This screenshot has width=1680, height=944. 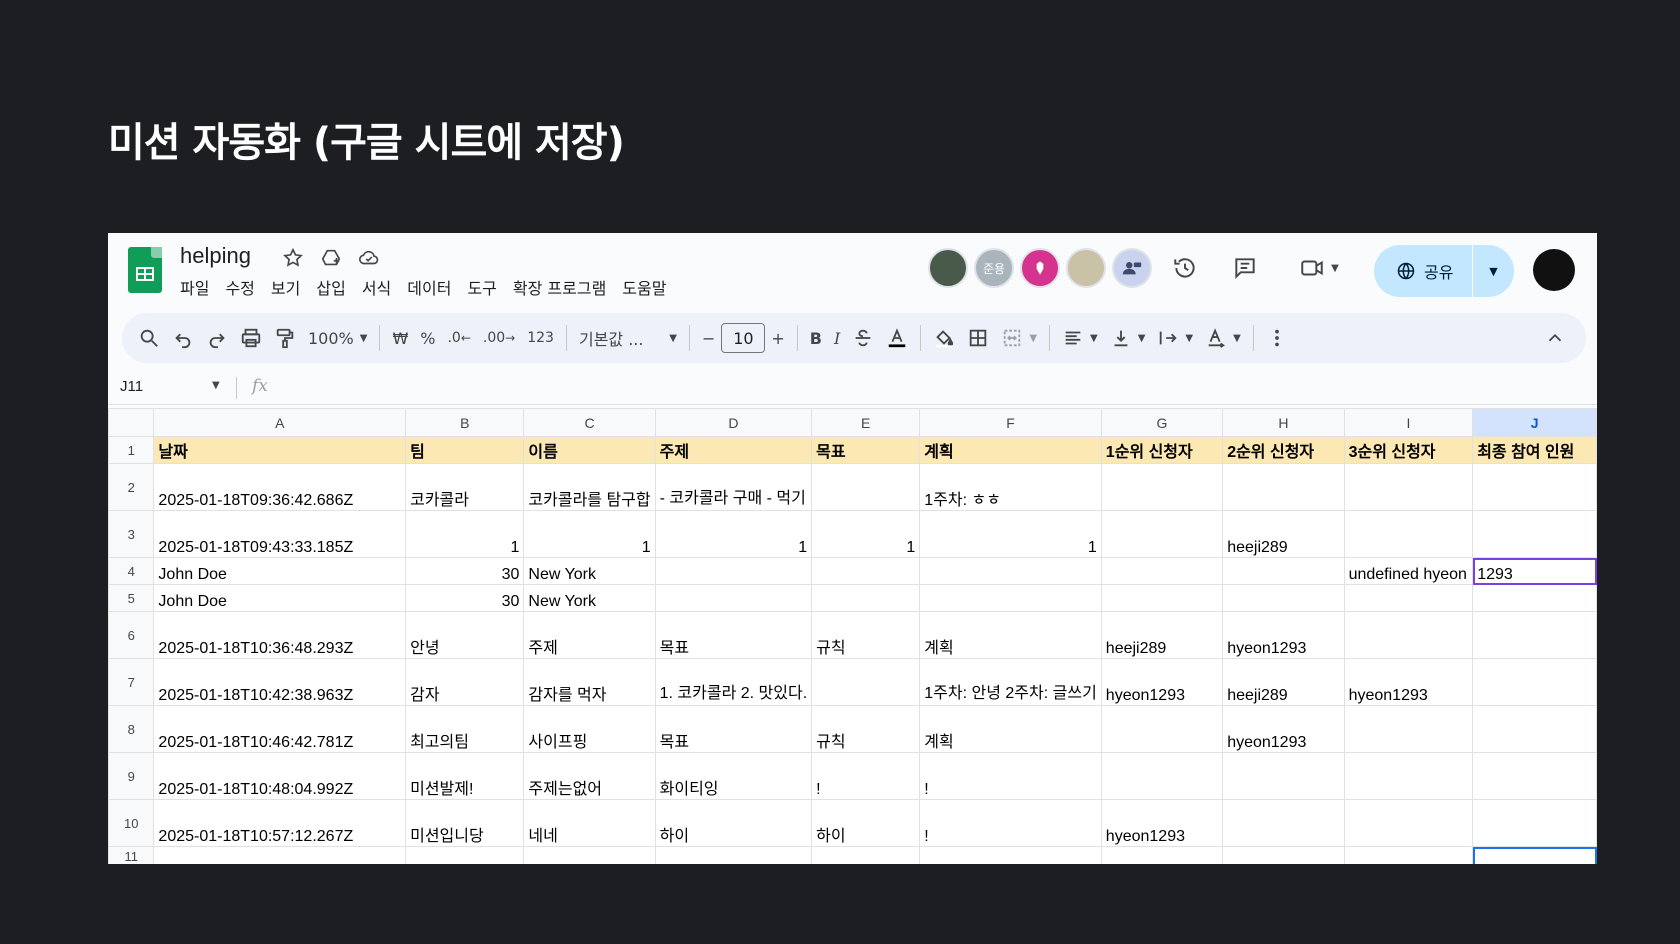 What do you see at coordinates (280, 571) in the screenshot?
I see `cell-A4: John Doe` at bounding box center [280, 571].